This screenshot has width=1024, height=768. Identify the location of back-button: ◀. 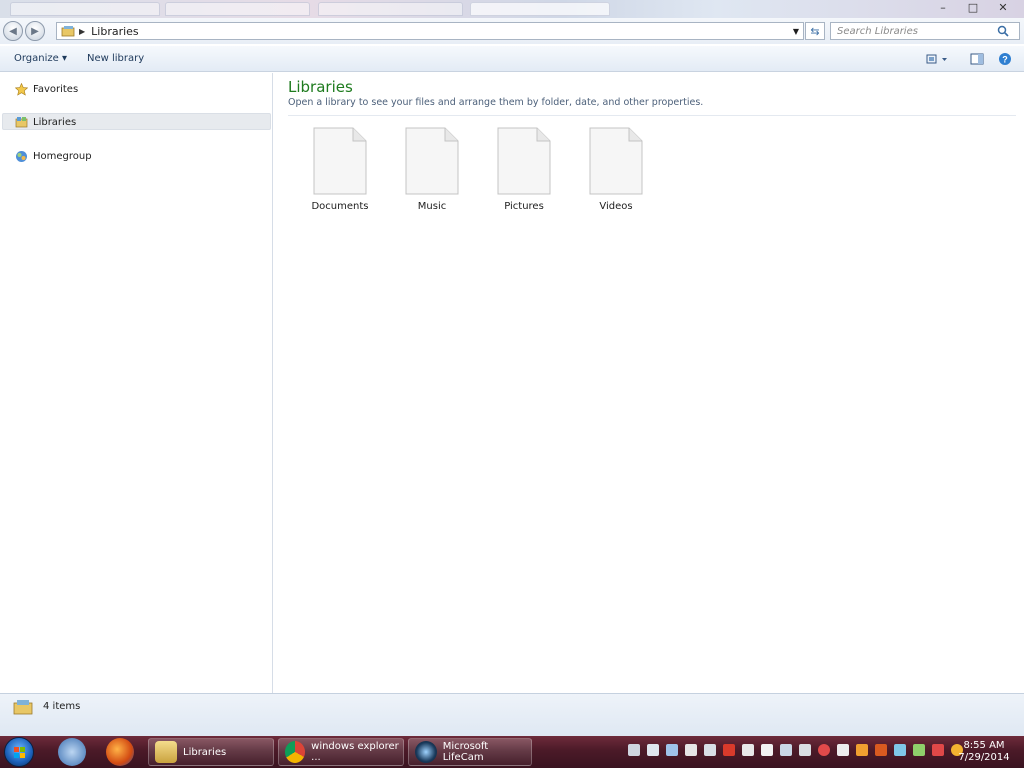
(13, 31).